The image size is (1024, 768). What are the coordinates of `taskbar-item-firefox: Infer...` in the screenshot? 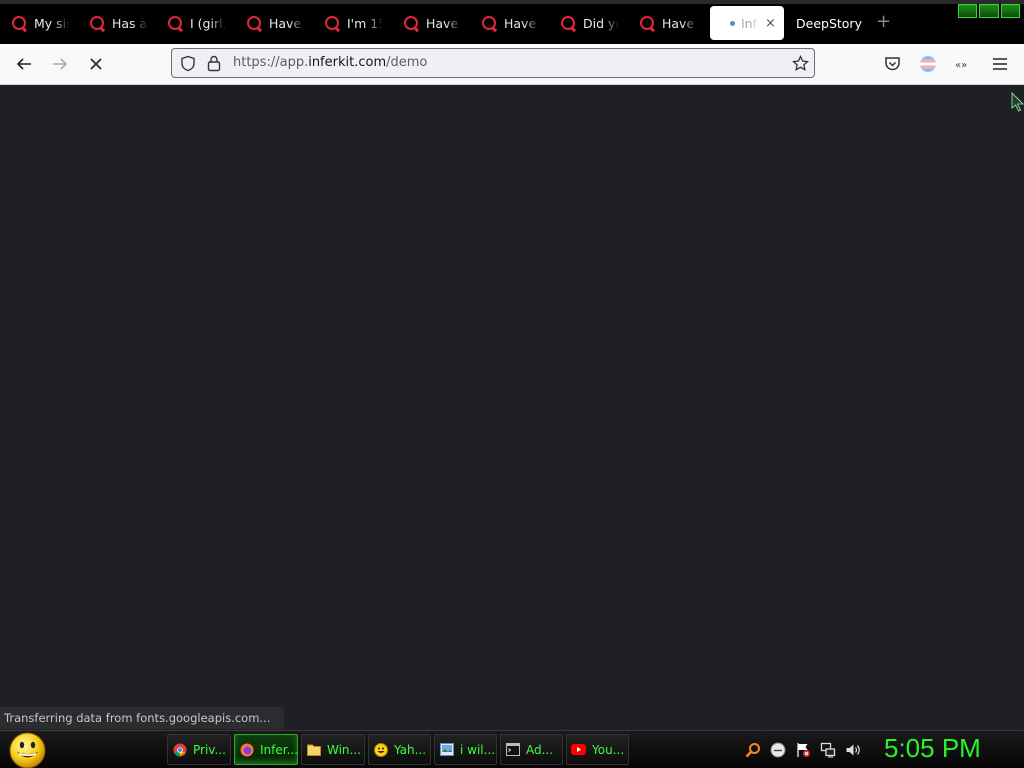 It's located at (266, 749).